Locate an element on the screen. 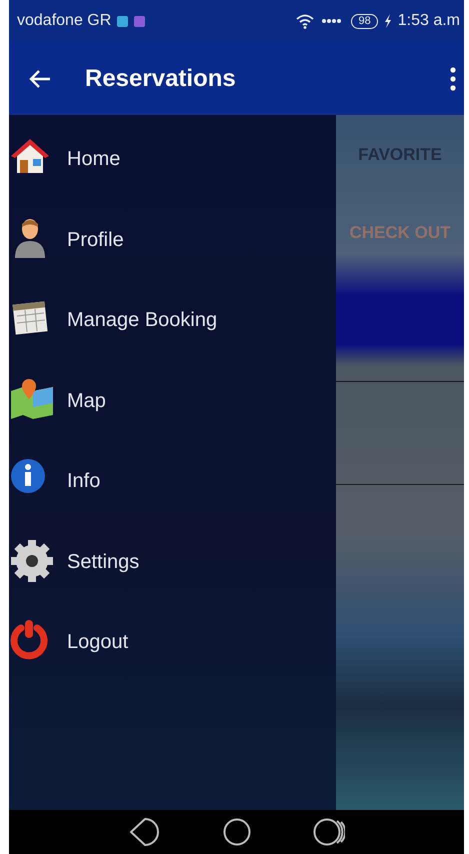 The height and width of the screenshot is (854, 469). overflow-menu-icon is located at coordinates (453, 78).